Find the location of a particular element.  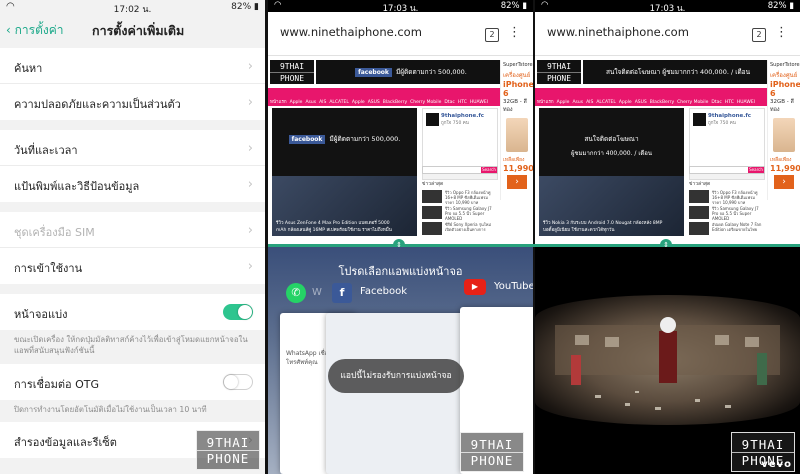

settings-header: ‹ การตั้งค่า การตั้งค่าเพิ่มเติม is located at coordinates (132, 29).